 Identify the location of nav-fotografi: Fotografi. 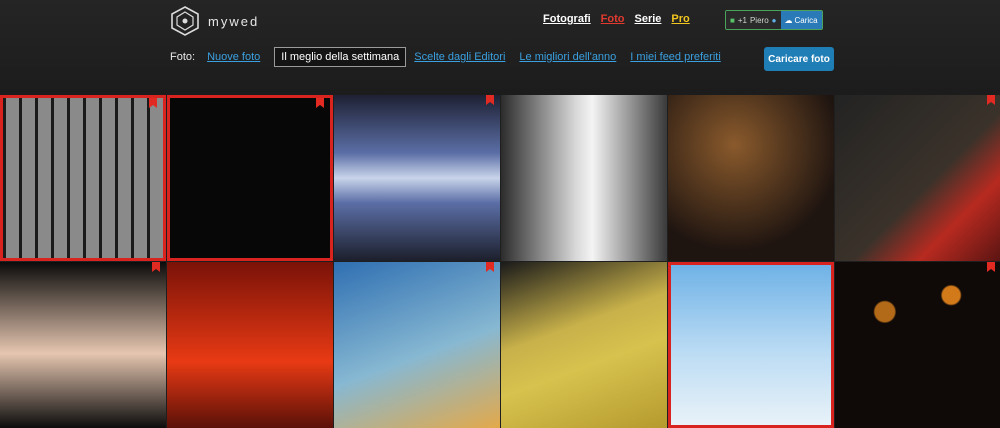
(567, 19).